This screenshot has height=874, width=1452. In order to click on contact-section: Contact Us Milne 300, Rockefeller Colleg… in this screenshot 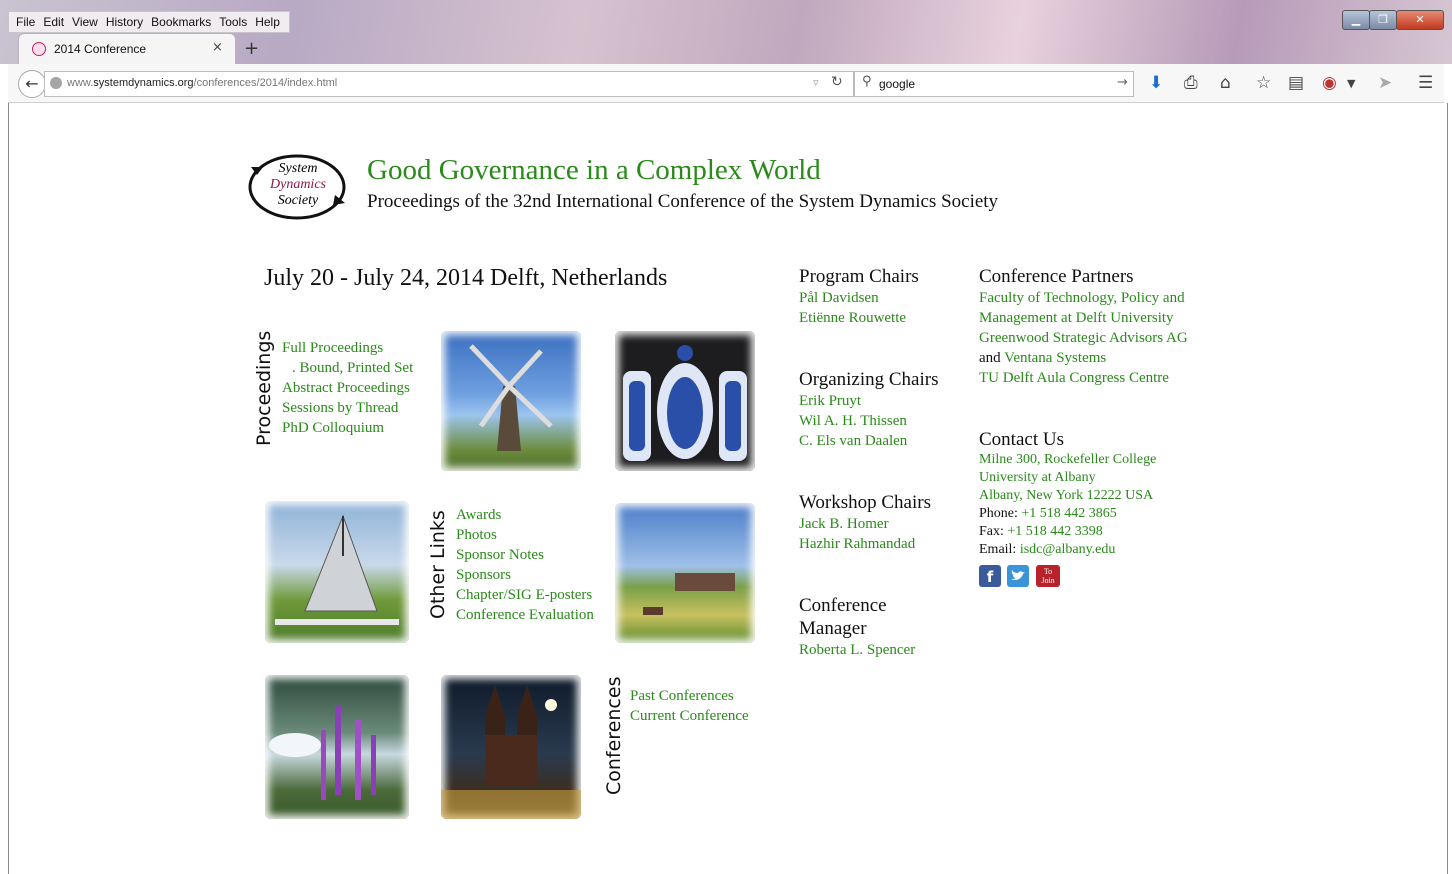, I will do `click(1067, 509)`.